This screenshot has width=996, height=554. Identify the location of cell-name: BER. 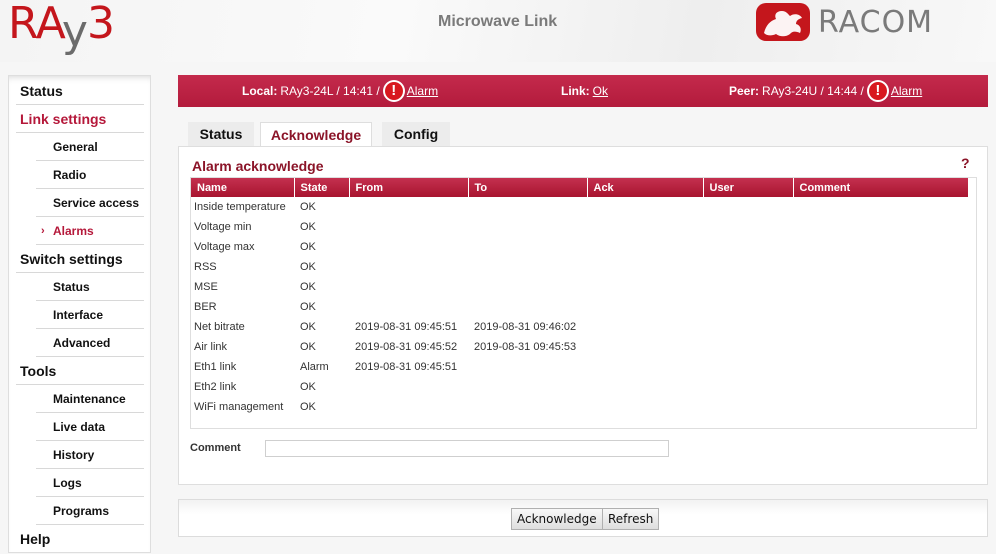
(205, 307).